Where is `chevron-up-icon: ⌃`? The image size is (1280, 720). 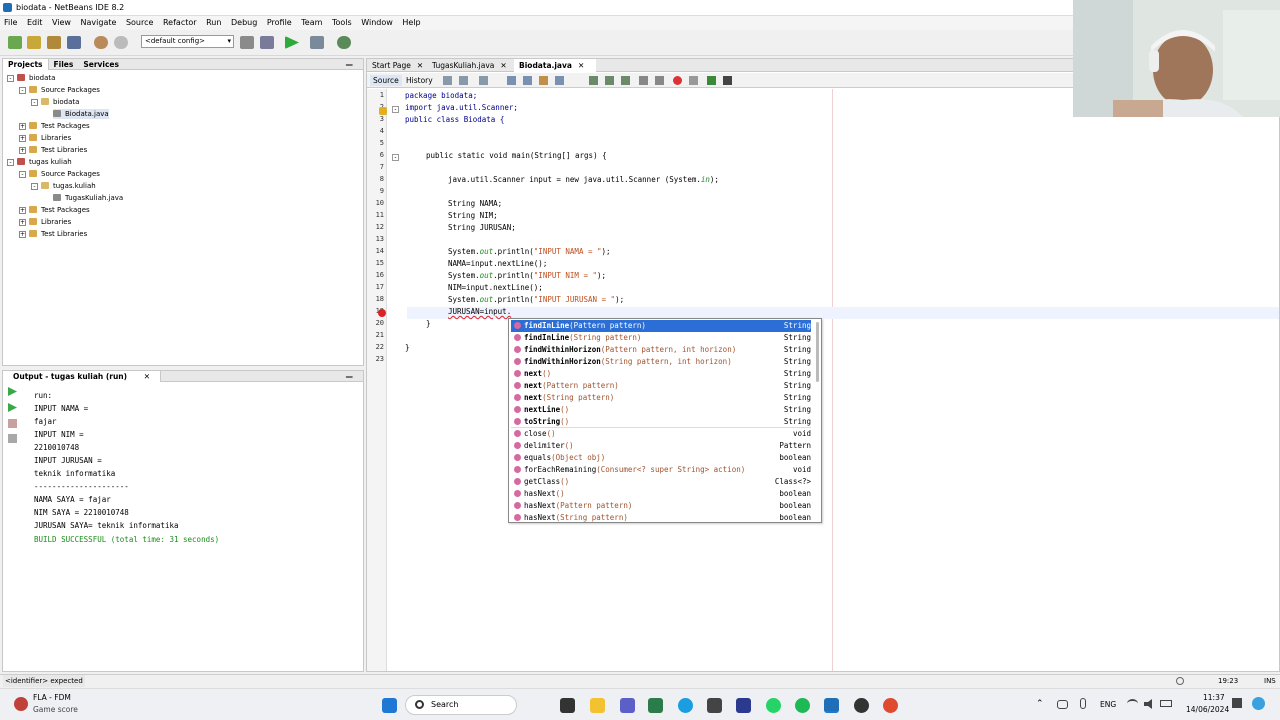
chevron-up-icon: ⌃ is located at coordinates (1040, 704).